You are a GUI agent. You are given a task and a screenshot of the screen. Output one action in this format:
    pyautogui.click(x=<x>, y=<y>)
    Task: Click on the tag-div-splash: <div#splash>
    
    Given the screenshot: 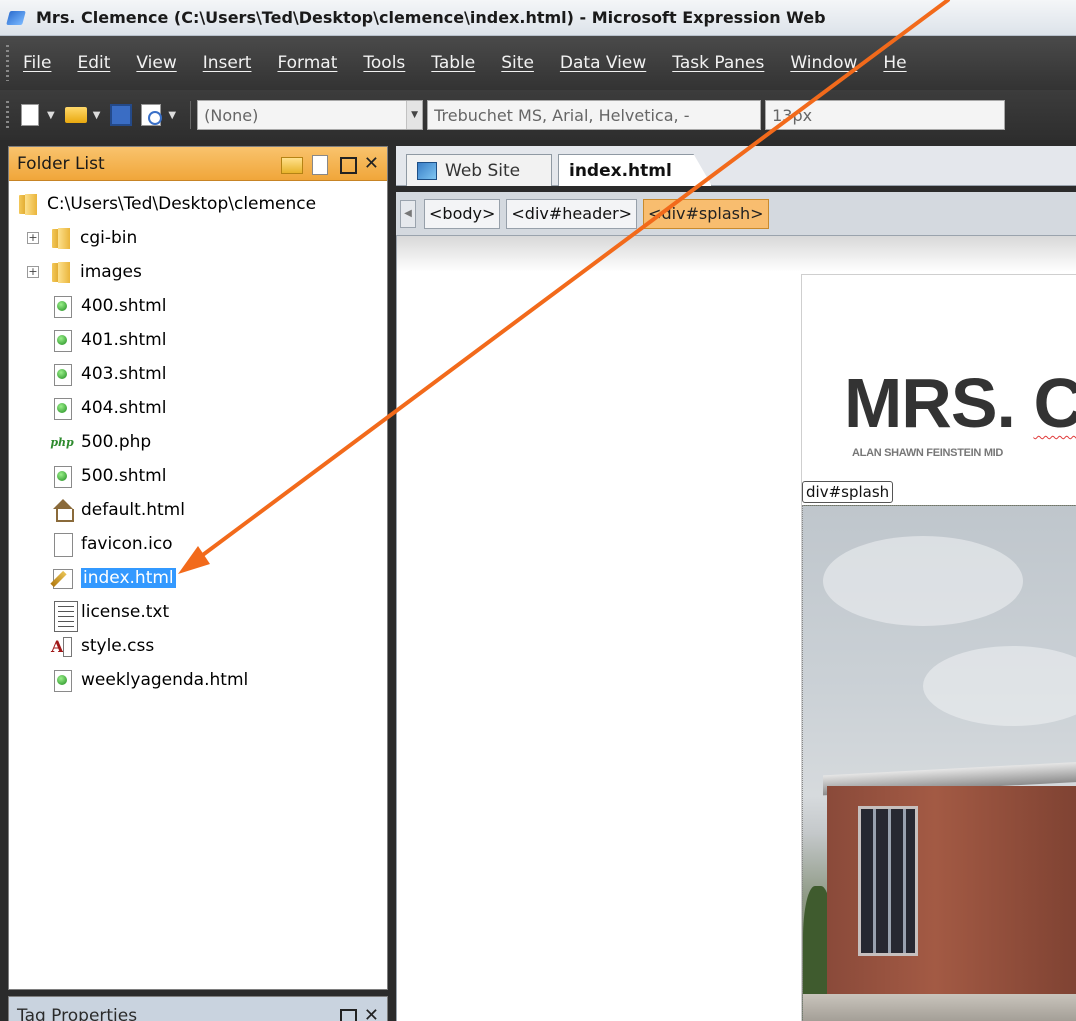 What is the action you would take?
    pyautogui.click(x=706, y=213)
    